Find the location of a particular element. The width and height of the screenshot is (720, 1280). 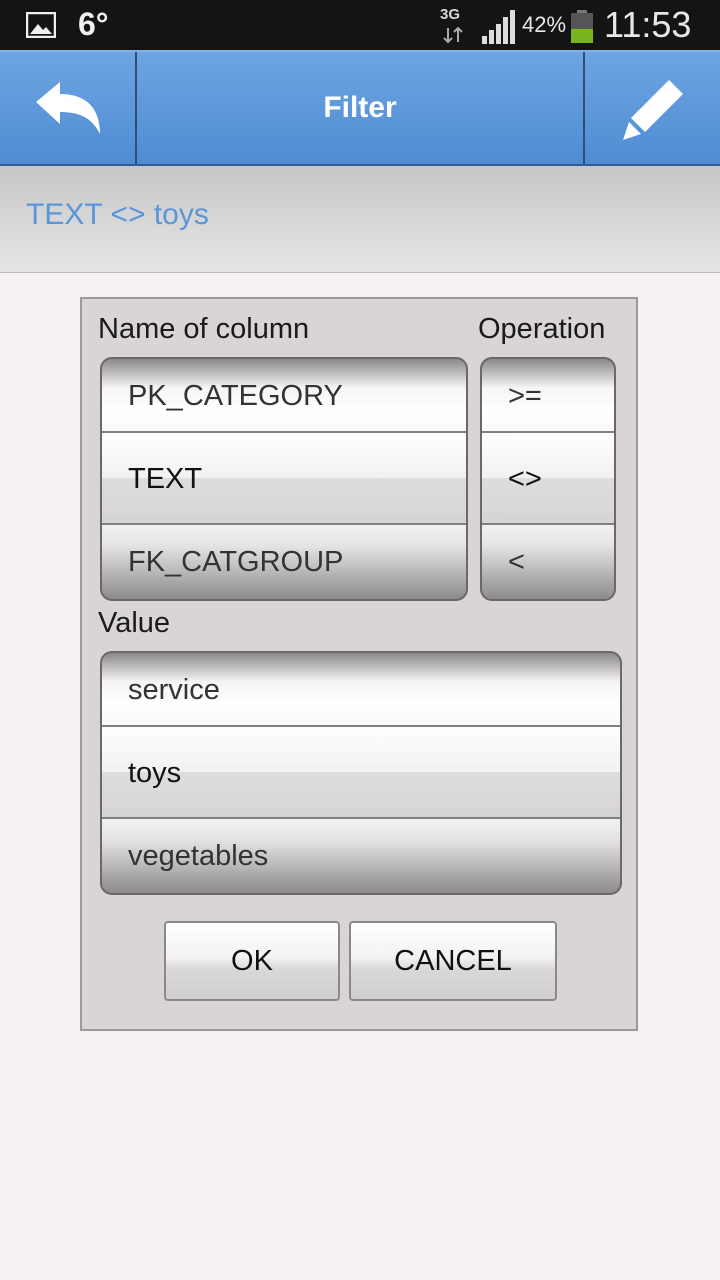

edit-button is located at coordinates (651, 108).